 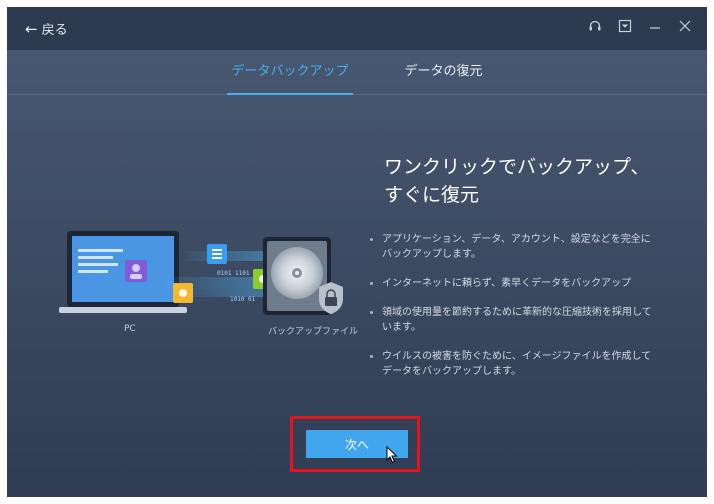 I want to click on main-heading: ワンクリックでバックアップ、すぐに復元, so click(x=517, y=181).